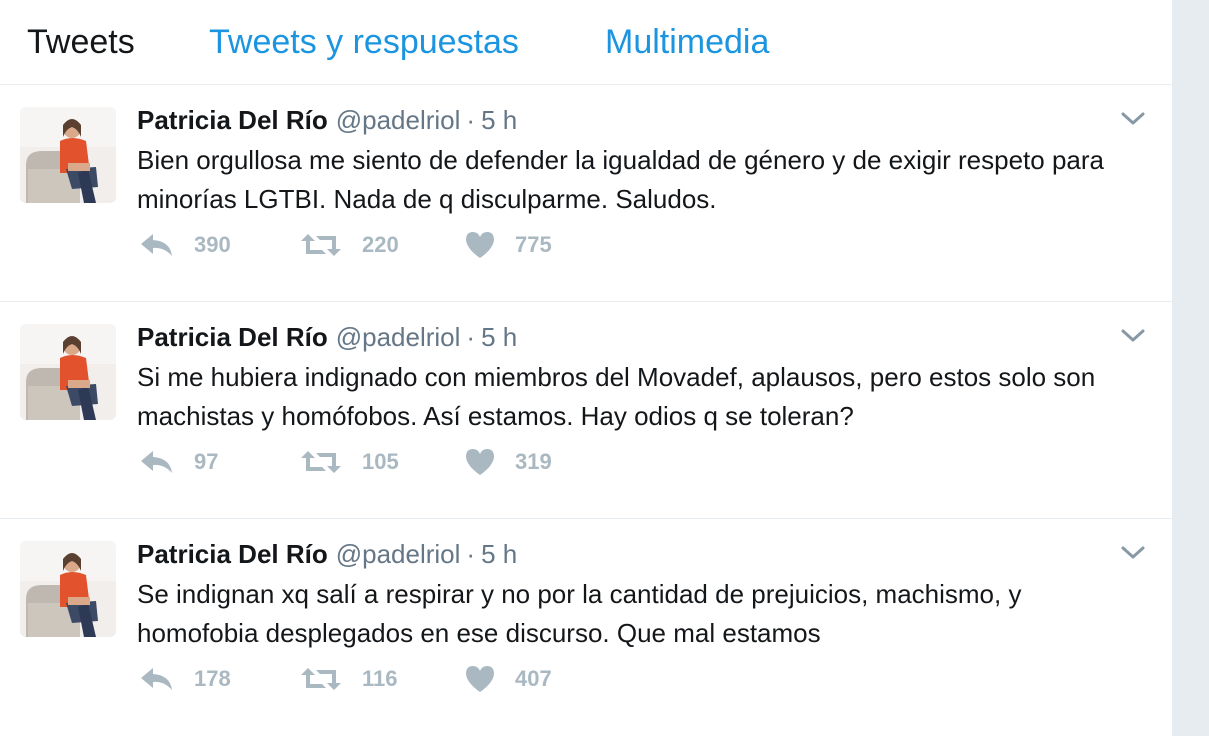  I want to click on reply-button: 390, so click(185, 245).